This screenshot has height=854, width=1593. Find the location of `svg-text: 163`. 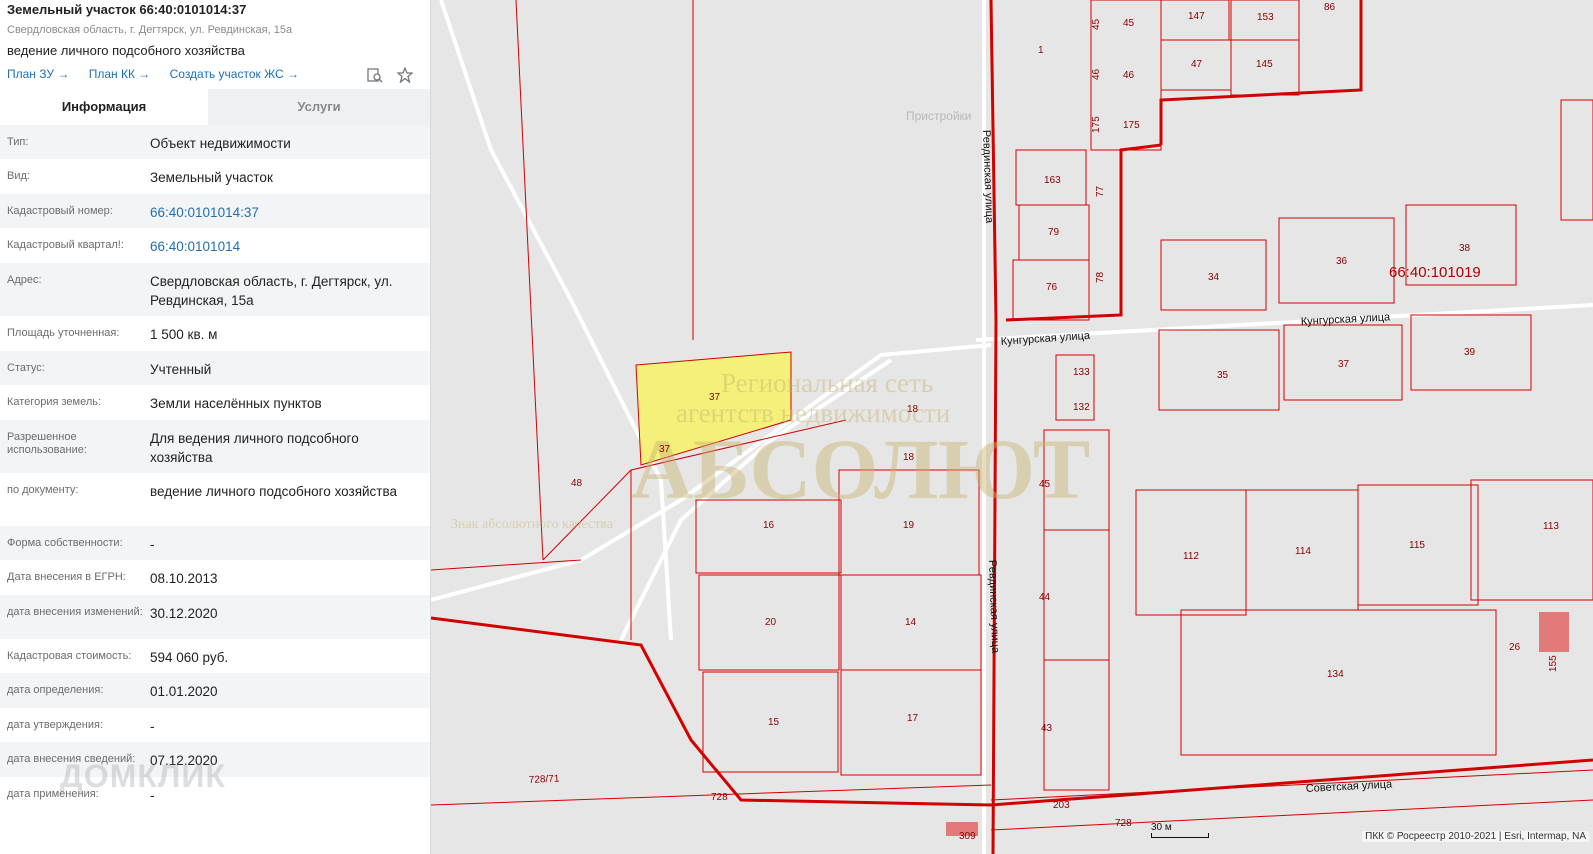

svg-text: 163 is located at coordinates (1052, 180).